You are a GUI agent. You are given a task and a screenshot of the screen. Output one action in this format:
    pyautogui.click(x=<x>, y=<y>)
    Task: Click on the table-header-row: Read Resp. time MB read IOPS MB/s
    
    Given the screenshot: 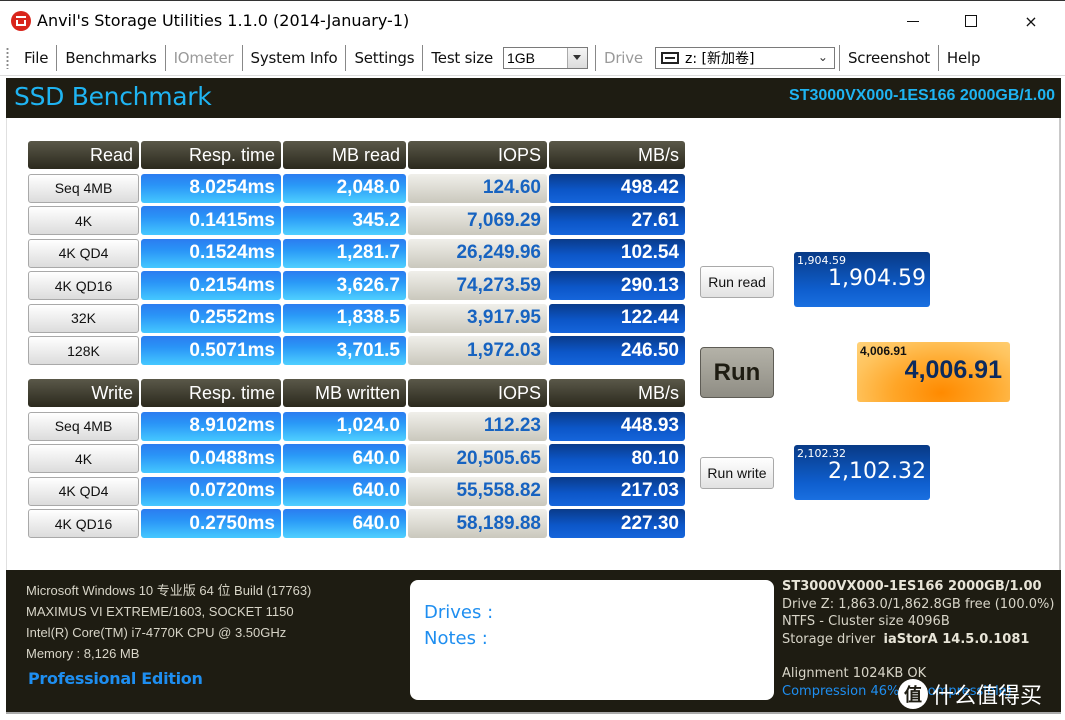 What is the action you would take?
    pyautogui.click(x=356, y=156)
    